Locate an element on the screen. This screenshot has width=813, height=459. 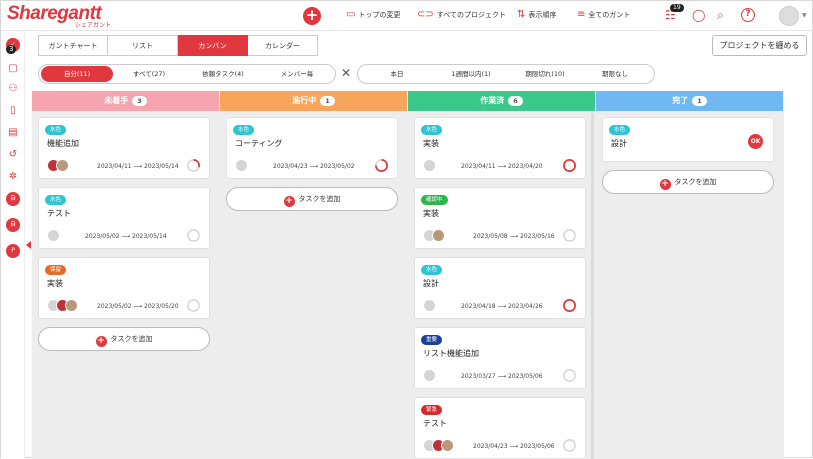
task-card: 水色コーティング 2023/04/23 ⟶ 2023/05/02 is located at coordinates (312, 148).